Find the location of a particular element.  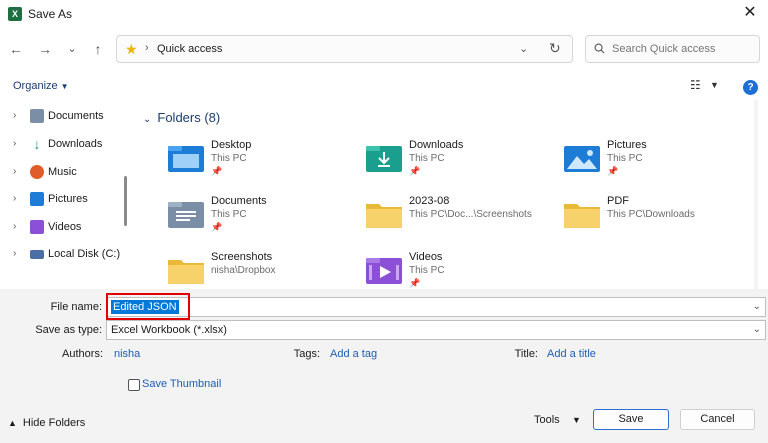

title-bar: X Save As ✕ is located at coordinates (384, 14).